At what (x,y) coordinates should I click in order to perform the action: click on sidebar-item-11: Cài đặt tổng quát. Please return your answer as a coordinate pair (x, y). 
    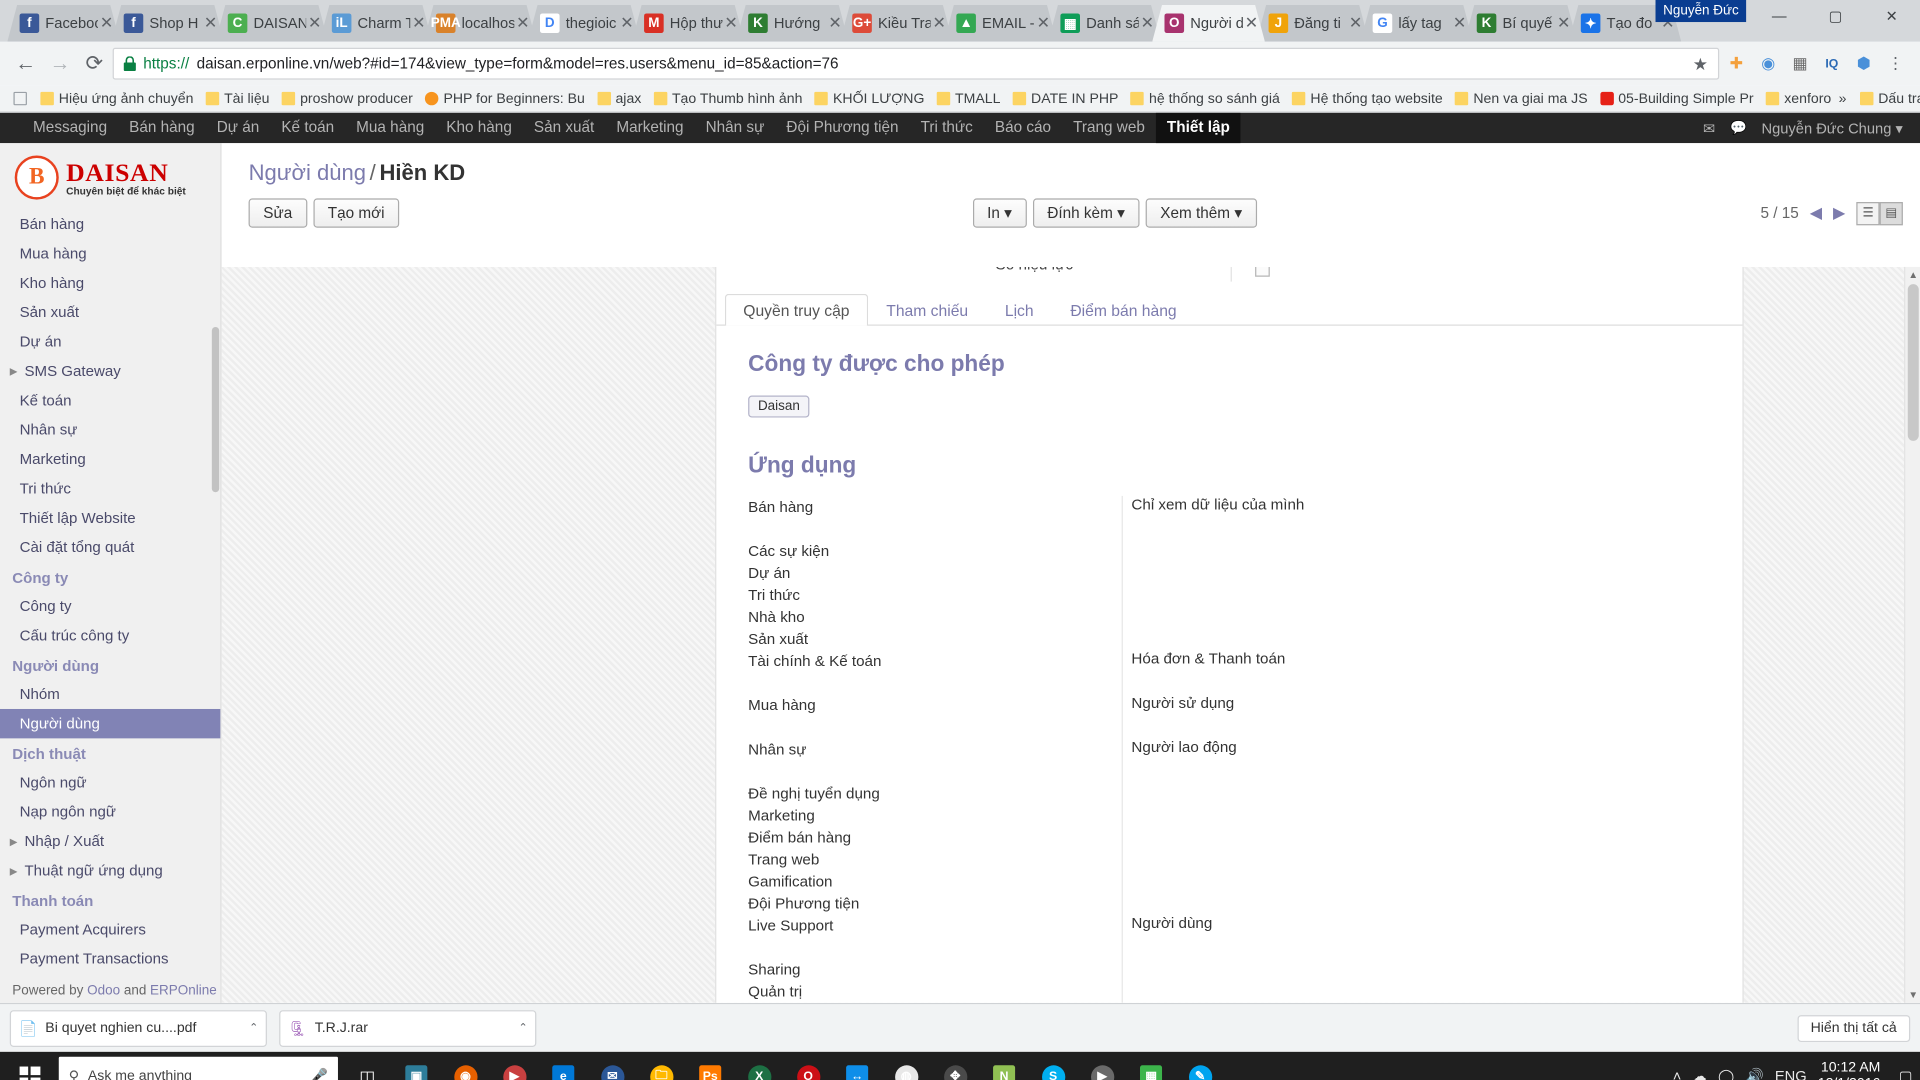
    Looking at the image, I should click on (110, 547).